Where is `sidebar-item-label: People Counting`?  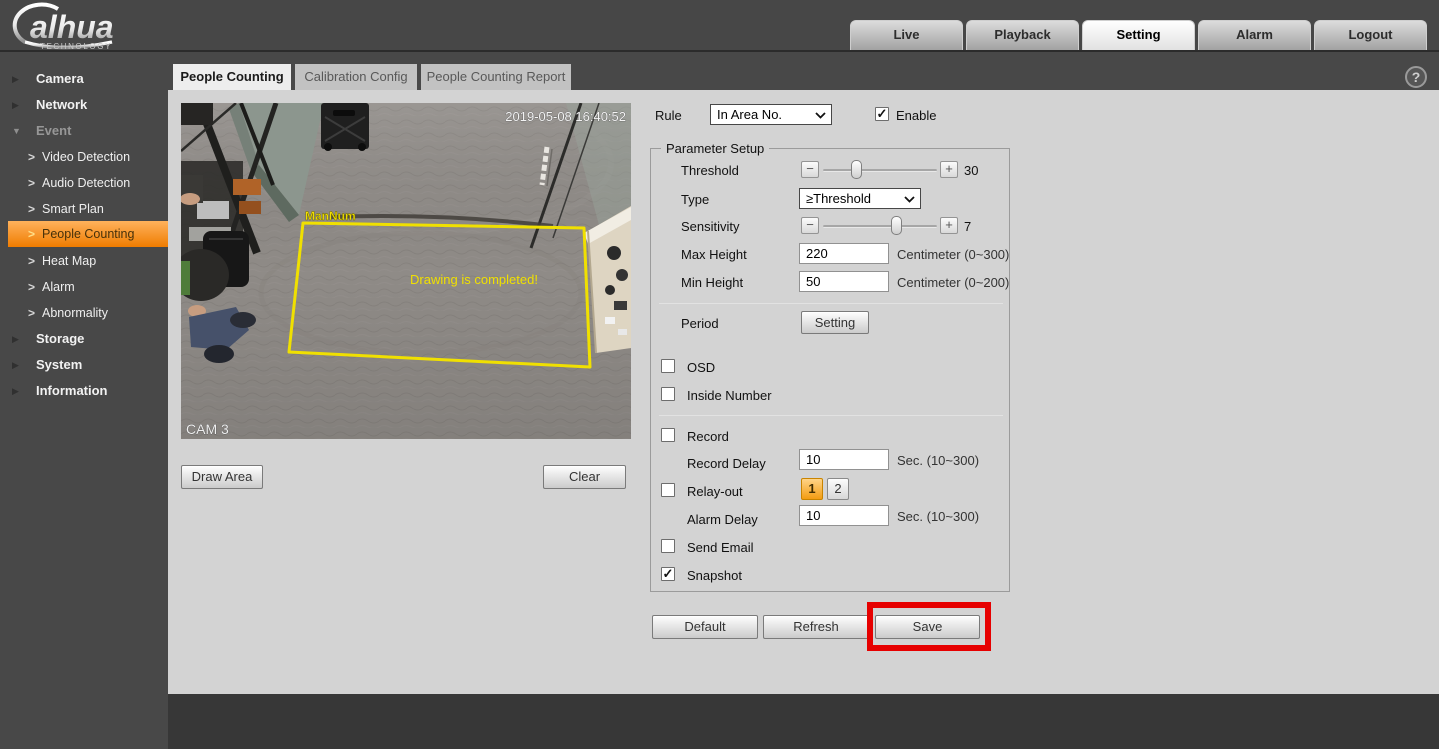 sidebar-item-label: People Counting is located at coordinates (88, 234).